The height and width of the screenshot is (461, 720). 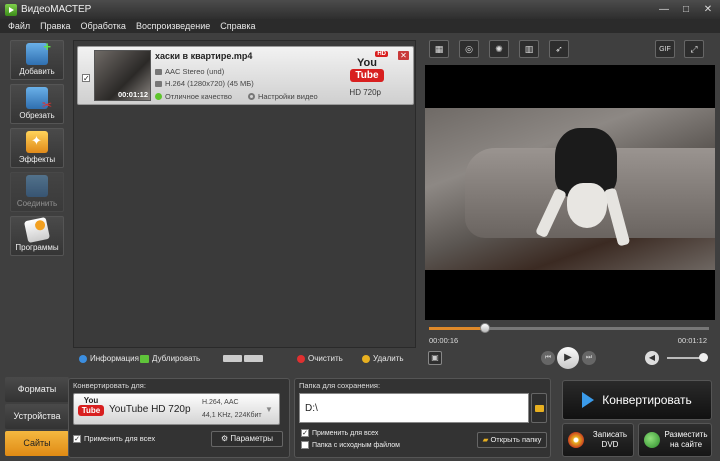 What do you see at coordinates (703, 357) in the screenshot?
I see `volume-handle` at bounding box center [703, 357].